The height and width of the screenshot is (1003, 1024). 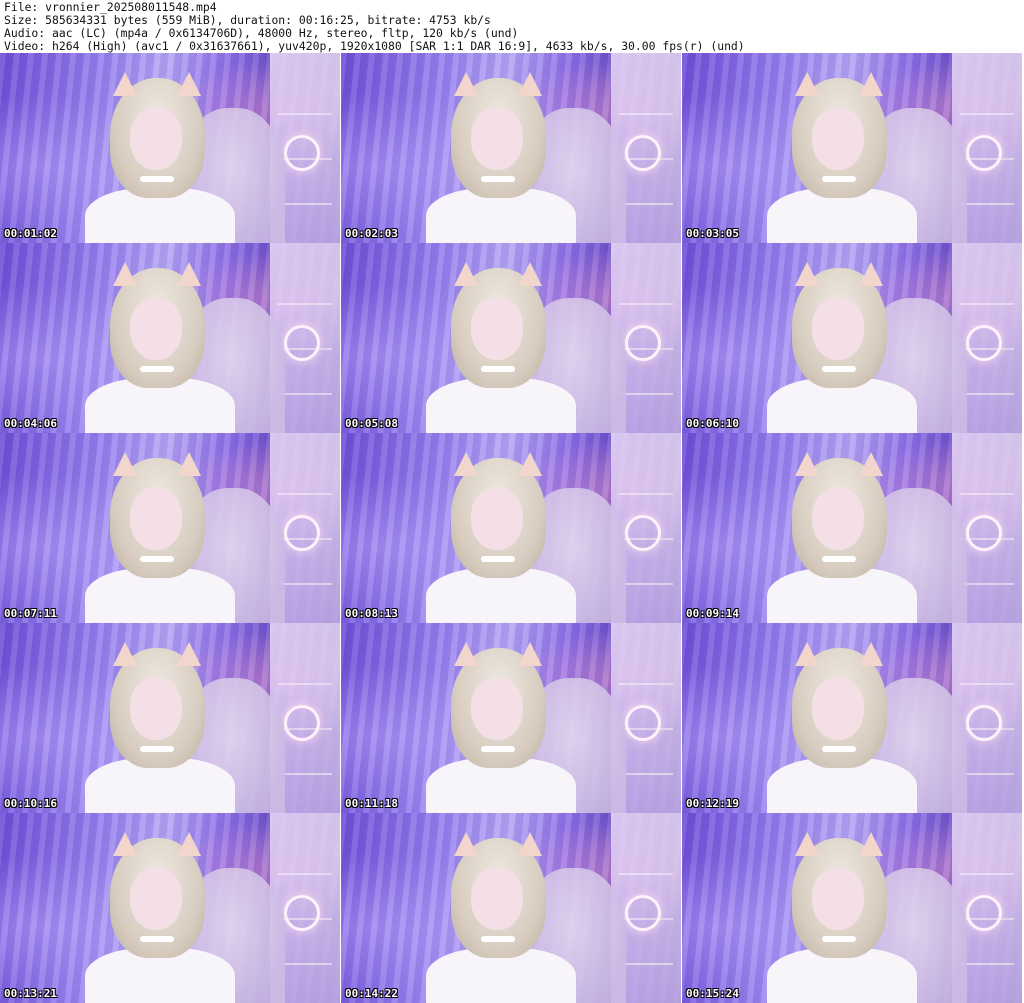 I want to click on video-thumbnail: 00:01:02, so click(x=170, y=148).